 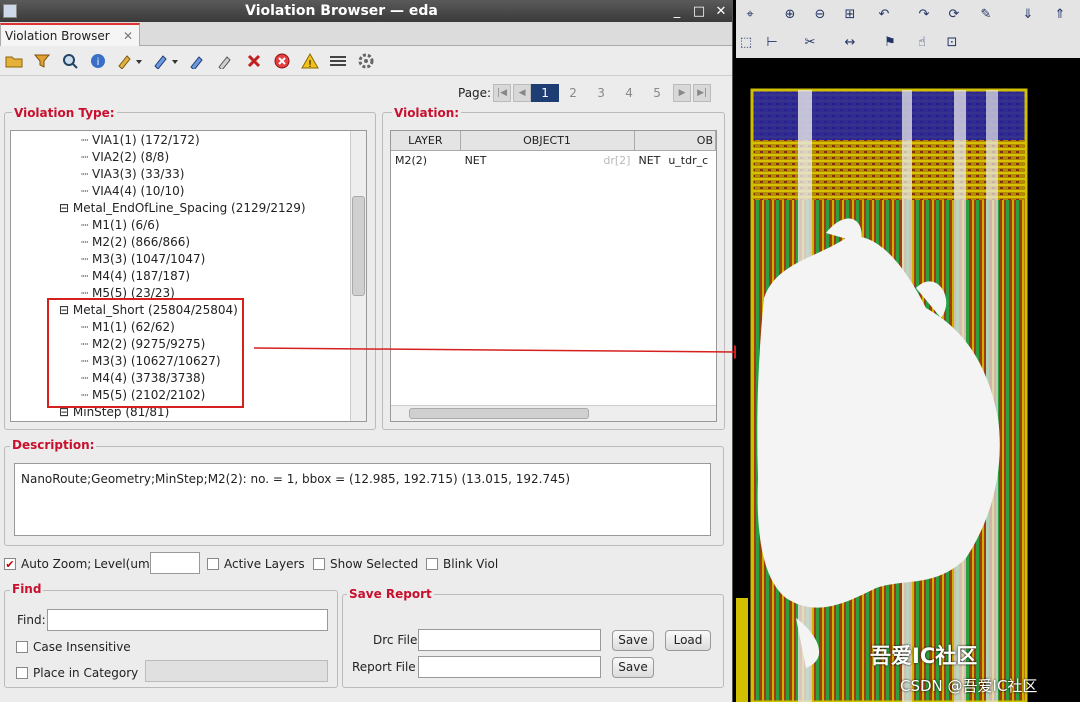 What do you see at coordinates (675, 140) in the screenshot?
I see `column-header-object2: OB` at bounding box center [675, 140].